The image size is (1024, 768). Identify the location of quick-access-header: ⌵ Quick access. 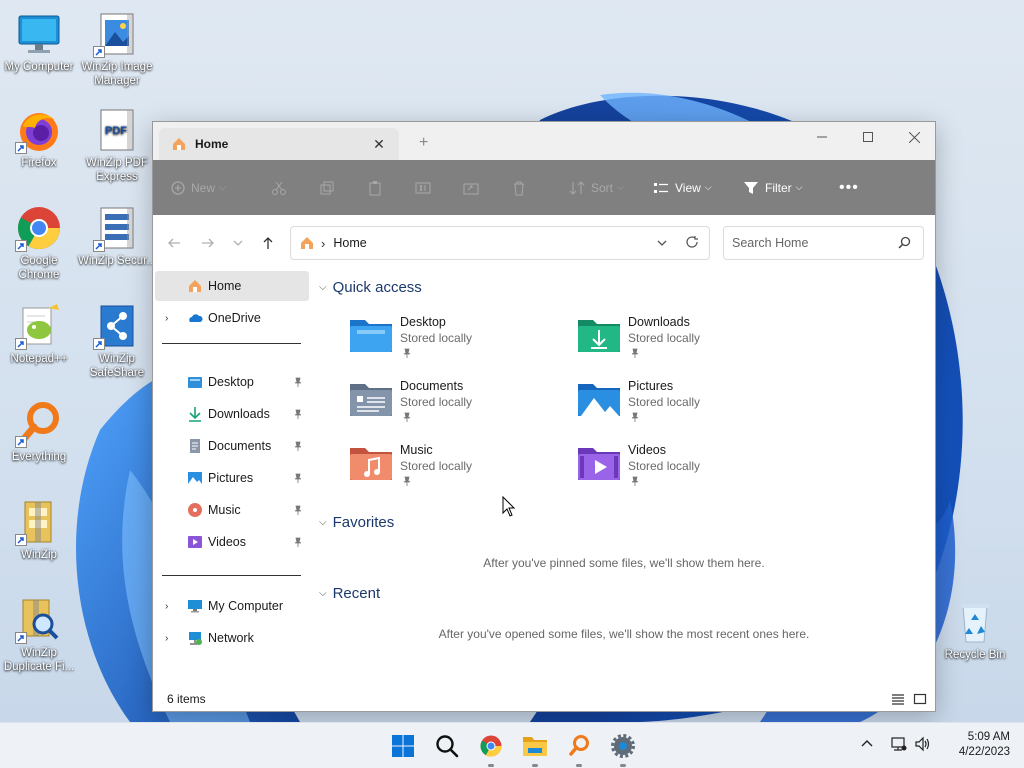
(370, 287).